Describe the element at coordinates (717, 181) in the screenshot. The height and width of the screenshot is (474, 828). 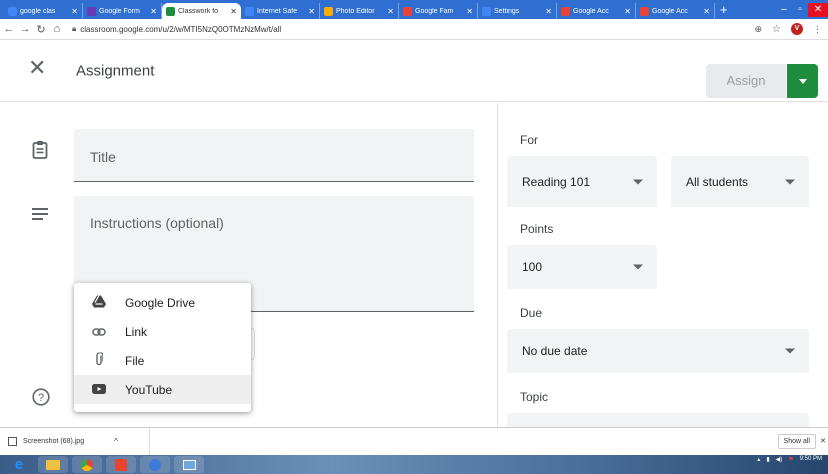
I see `students-select-value: All students` at that location.